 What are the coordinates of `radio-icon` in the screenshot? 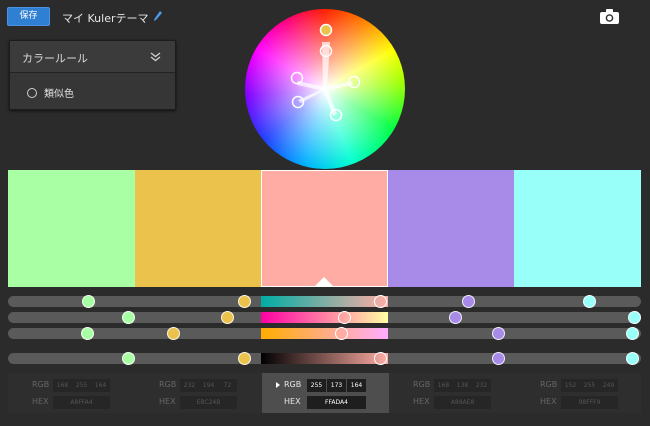 It's located at (32, 92).